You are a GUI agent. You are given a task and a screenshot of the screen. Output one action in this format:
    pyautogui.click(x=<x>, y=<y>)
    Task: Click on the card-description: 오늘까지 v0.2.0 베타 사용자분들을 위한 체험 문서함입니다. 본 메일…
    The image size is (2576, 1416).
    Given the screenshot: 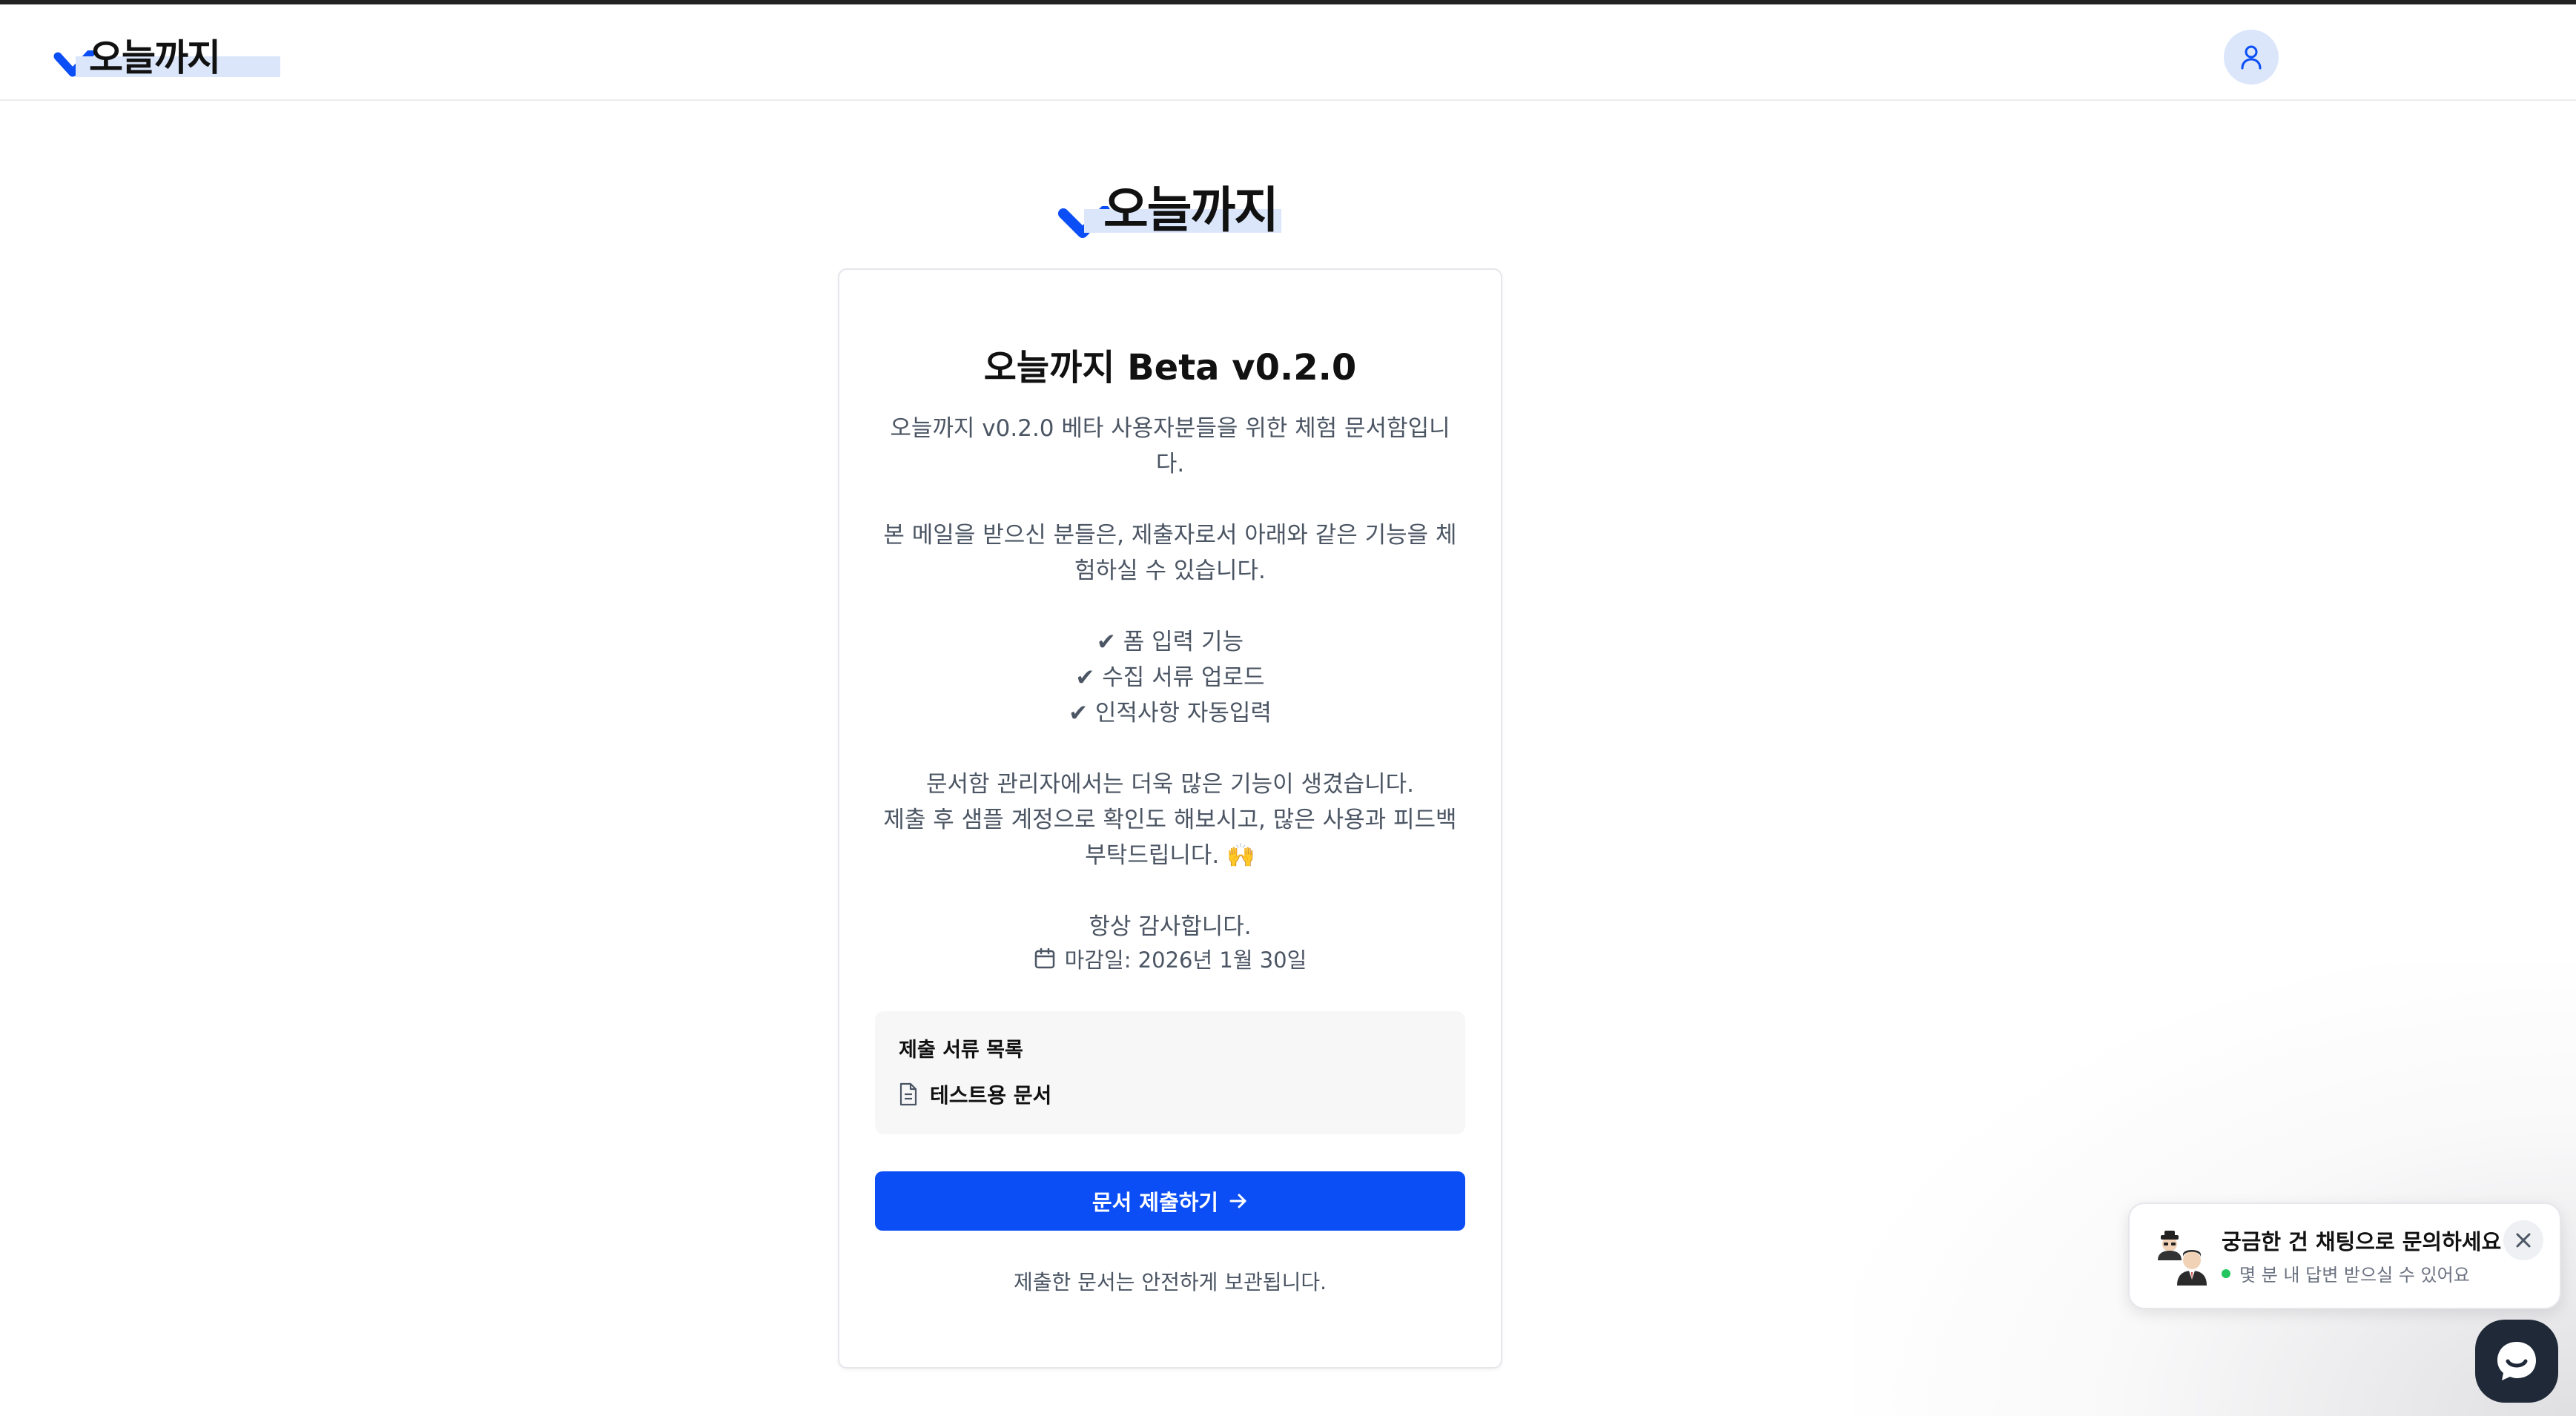 What is the action you would take?
    pyautogui.click(x=1170, y=677)
    